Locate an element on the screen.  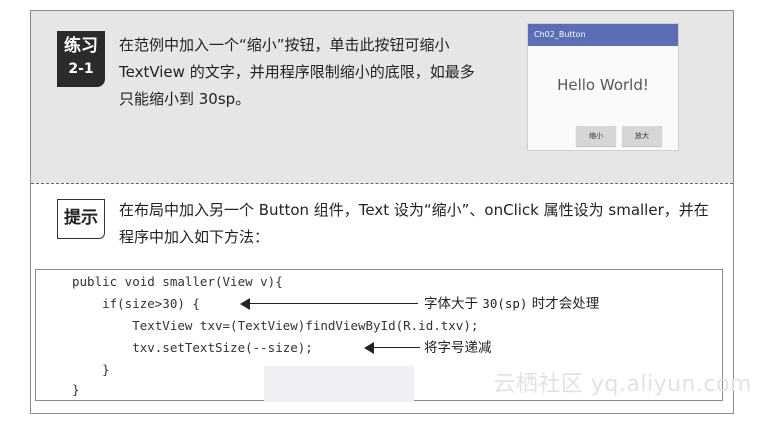
enlarge-button: 放大 is located at coordinates (642, 136).